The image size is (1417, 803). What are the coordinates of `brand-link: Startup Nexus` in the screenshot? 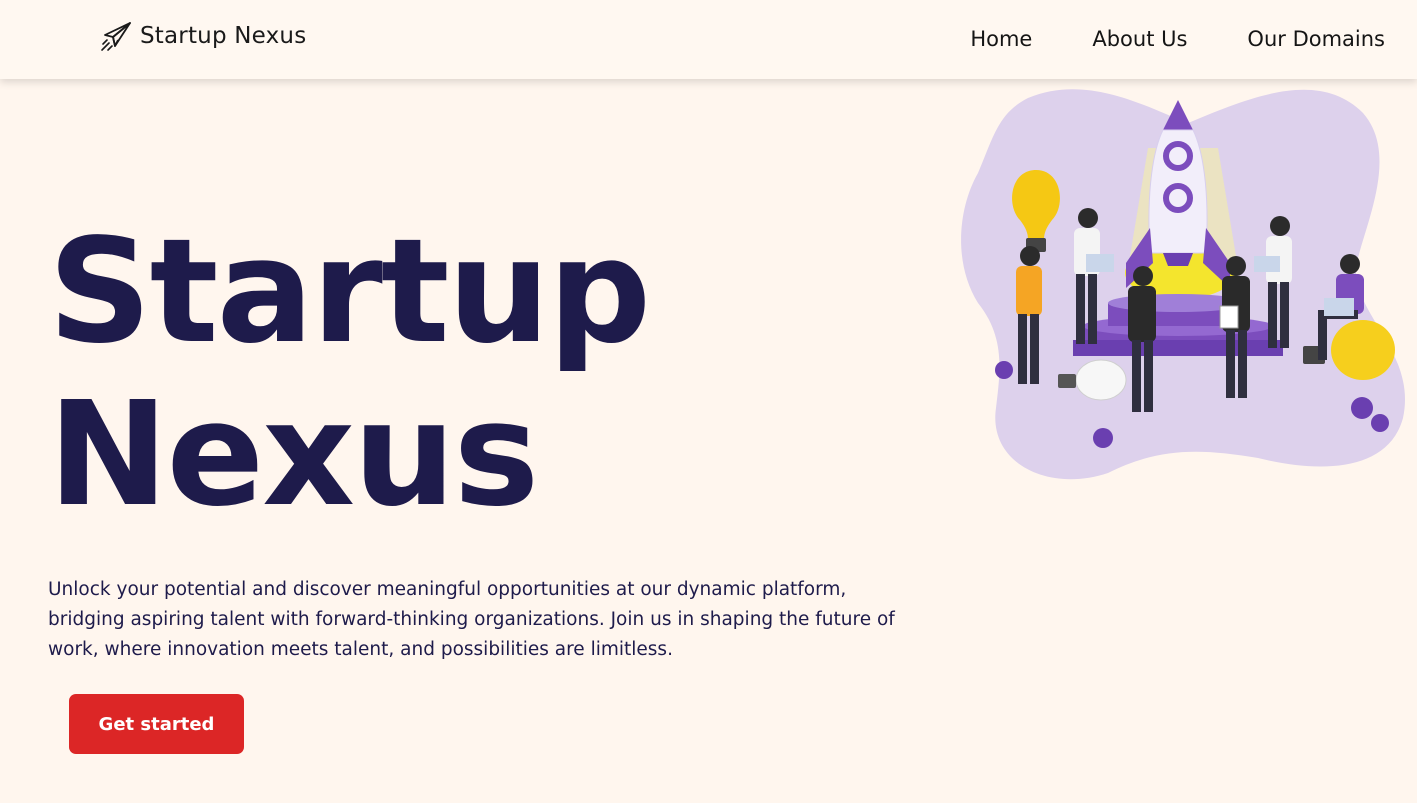 It's located at (203, 36).